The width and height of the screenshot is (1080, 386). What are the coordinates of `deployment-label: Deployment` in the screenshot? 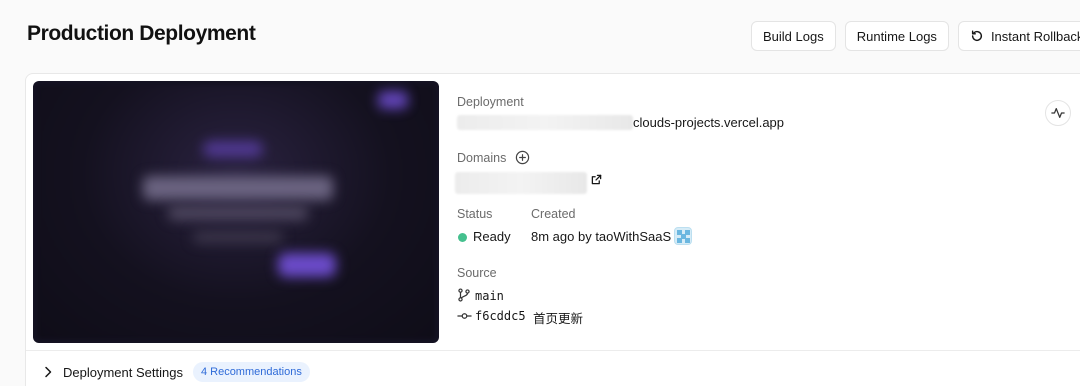 It's located at (490, 102).